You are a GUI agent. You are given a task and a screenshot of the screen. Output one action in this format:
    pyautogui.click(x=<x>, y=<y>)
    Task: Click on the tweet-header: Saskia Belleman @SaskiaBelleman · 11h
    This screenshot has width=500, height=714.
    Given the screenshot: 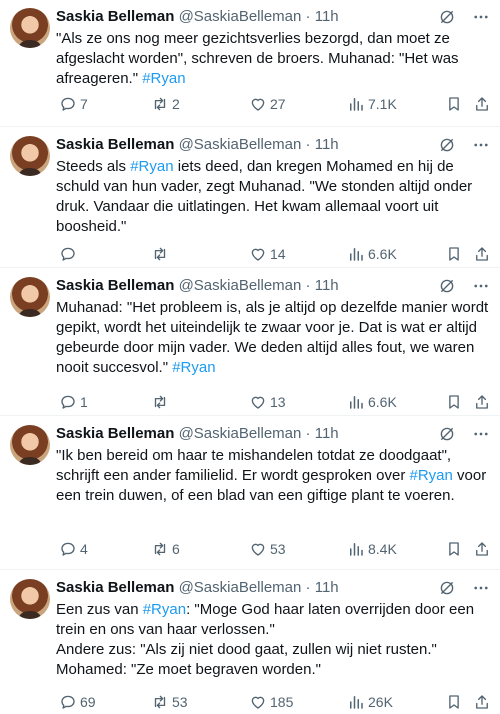 What is the action you would take?
    pyautogui.click(x=273, y=145)
    